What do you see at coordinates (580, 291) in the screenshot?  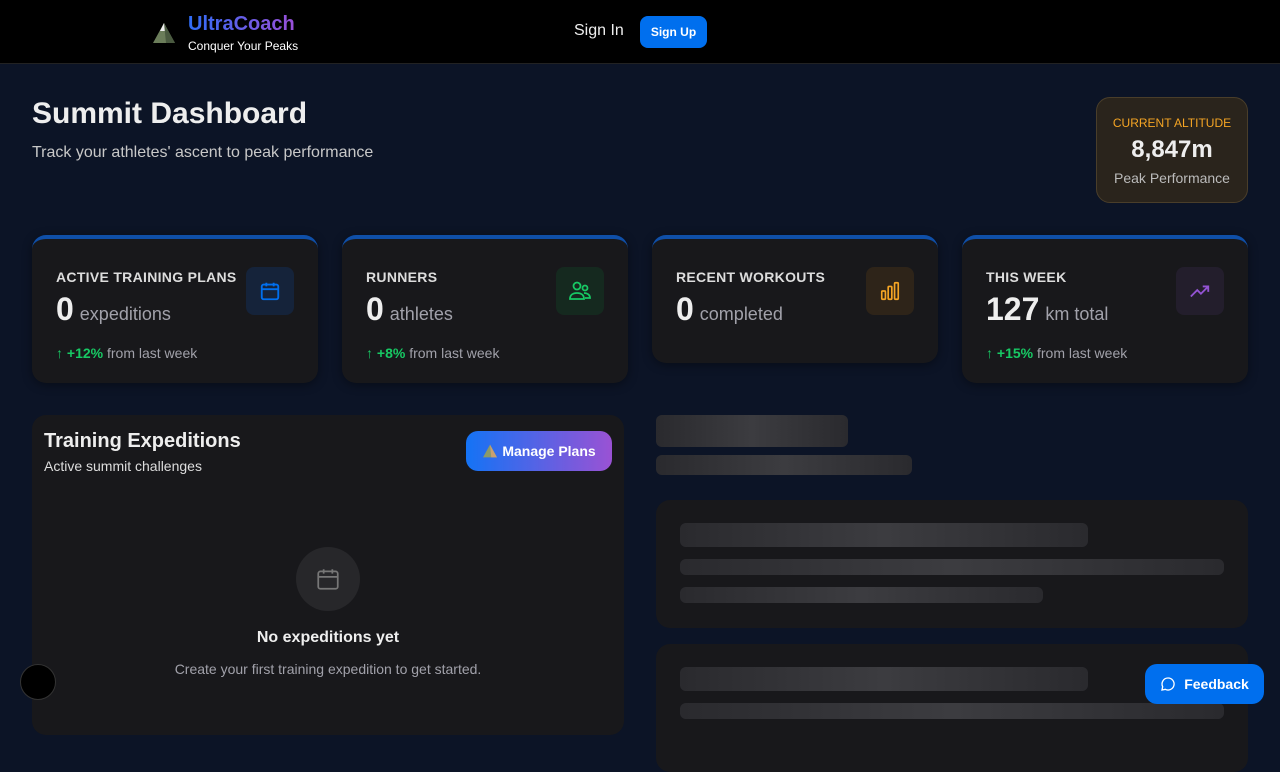 I see `users-icon` at bounding box center [580, 291].